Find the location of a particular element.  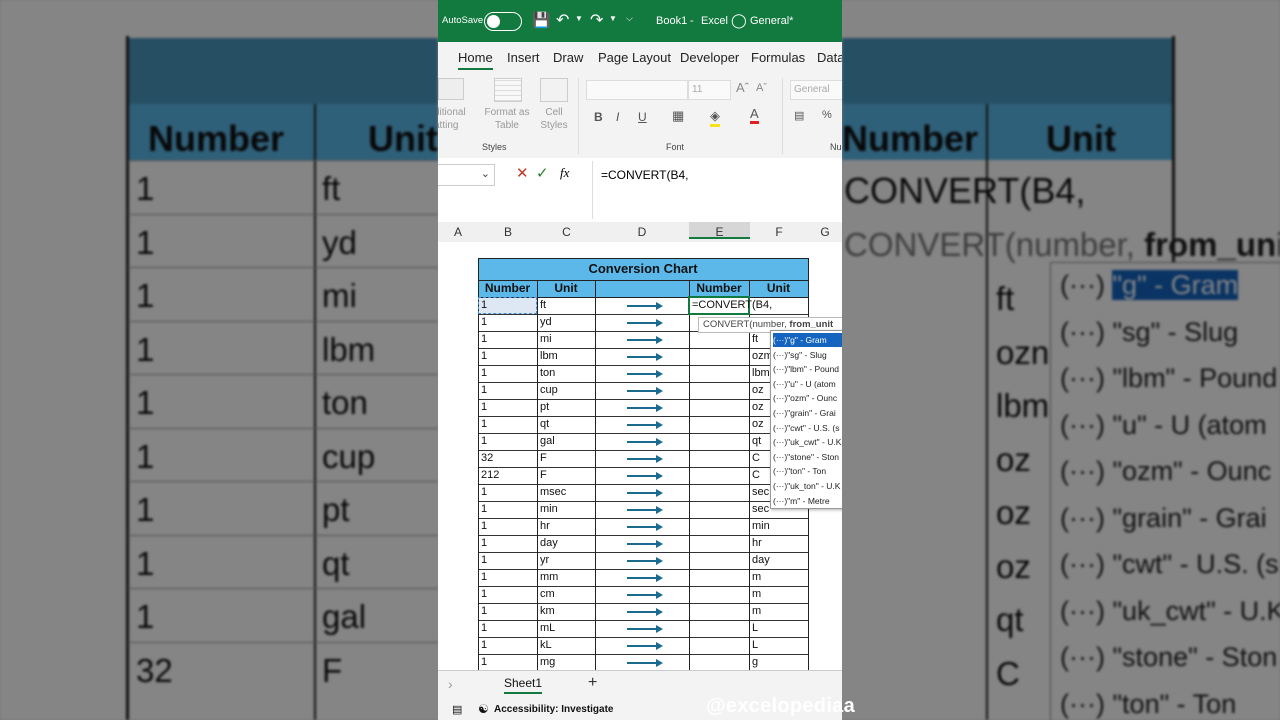

cell-target-unit: min is located at coordinates (778, 526).